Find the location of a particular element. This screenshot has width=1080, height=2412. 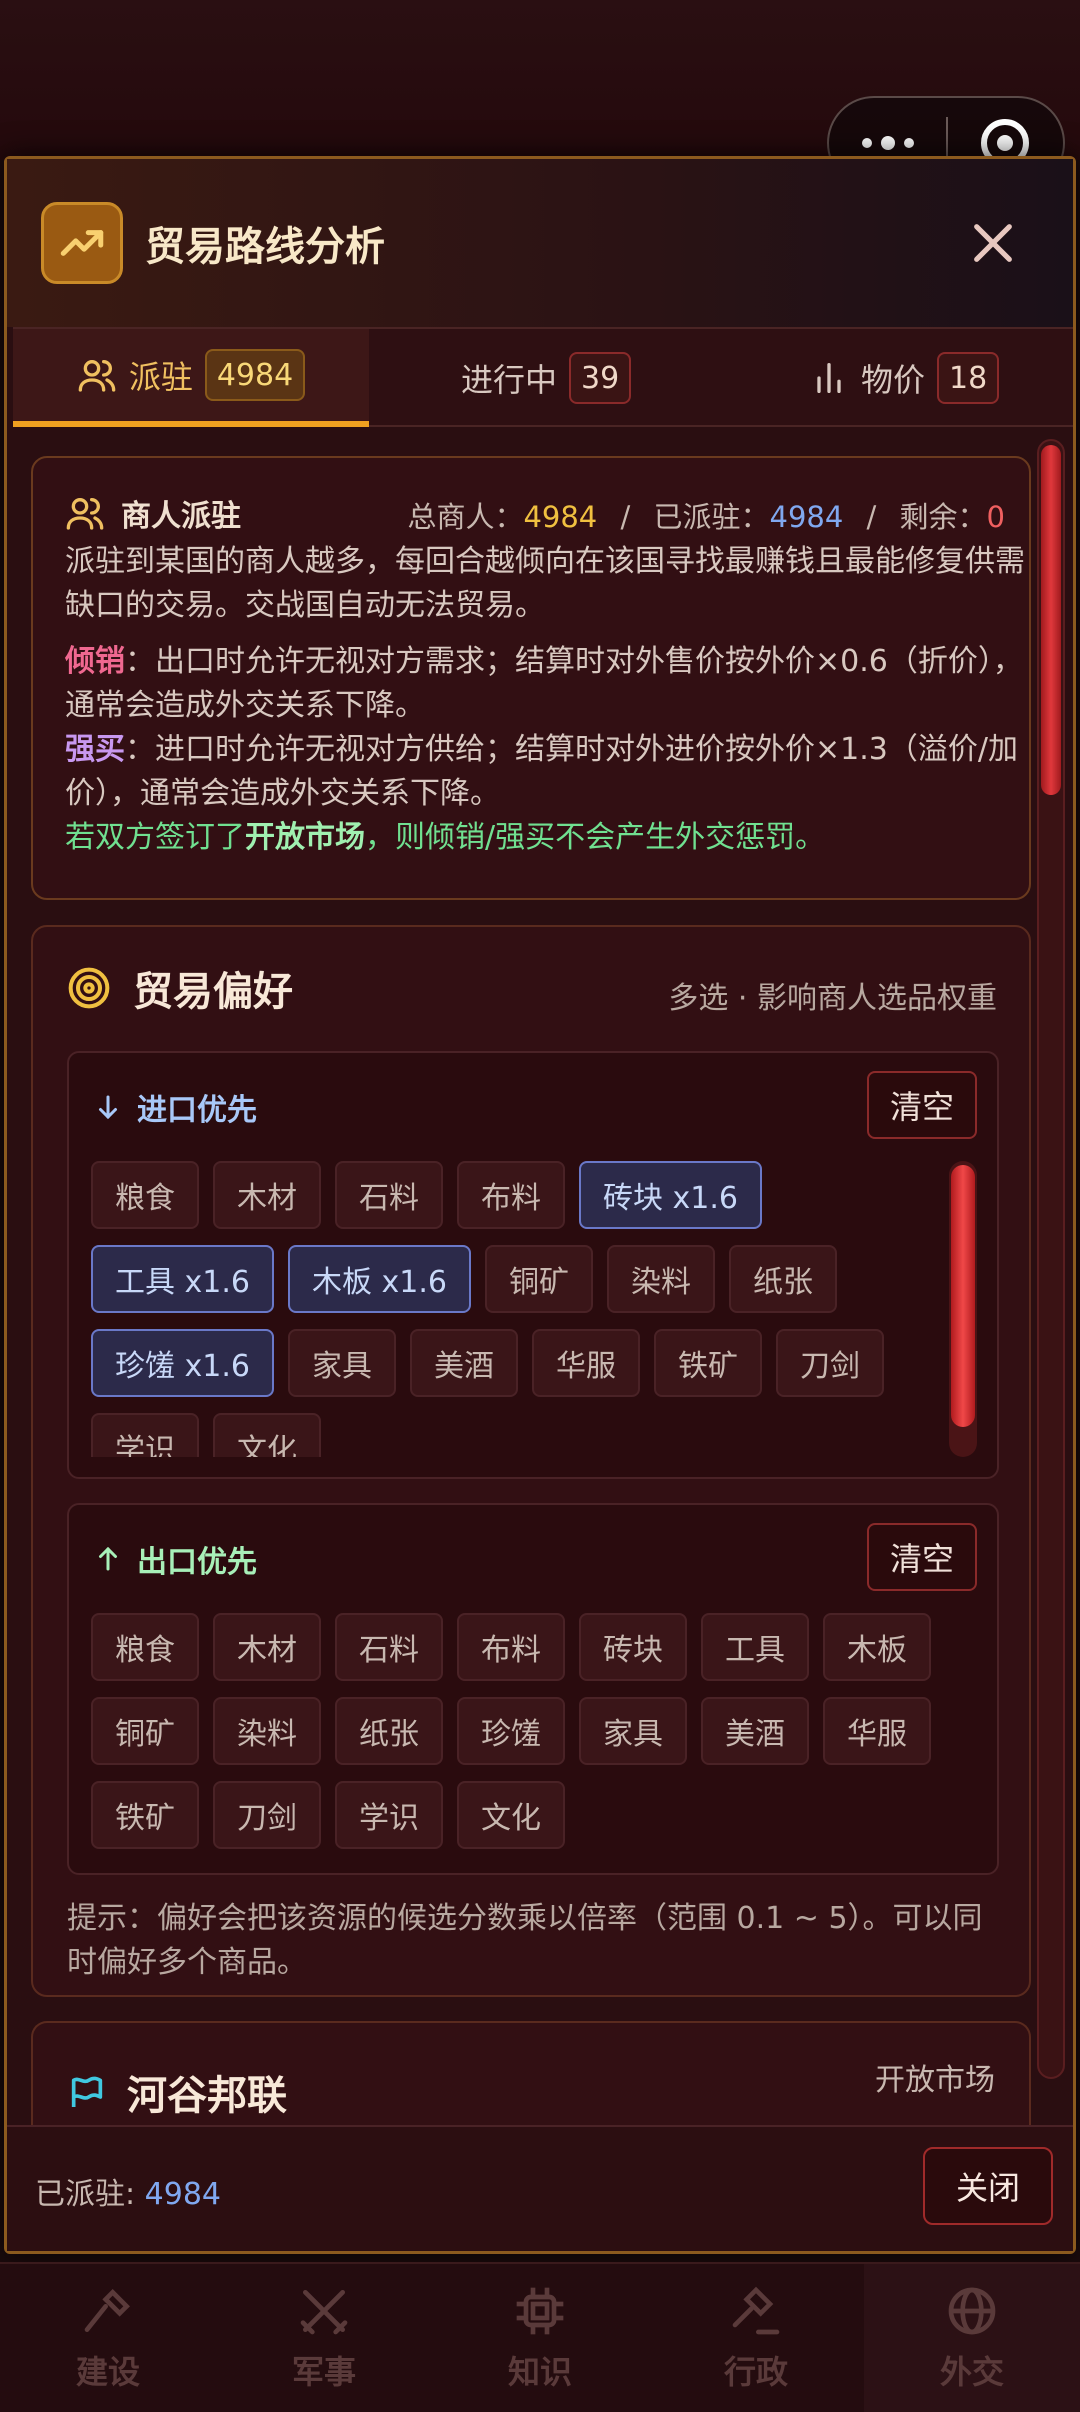

dialog-scroll-thumb is located at coordinates (1051, 620).